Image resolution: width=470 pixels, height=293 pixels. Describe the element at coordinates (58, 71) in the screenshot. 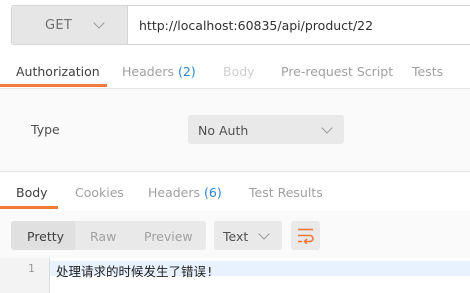

I see `tab-authorization: Authorization` at that location.